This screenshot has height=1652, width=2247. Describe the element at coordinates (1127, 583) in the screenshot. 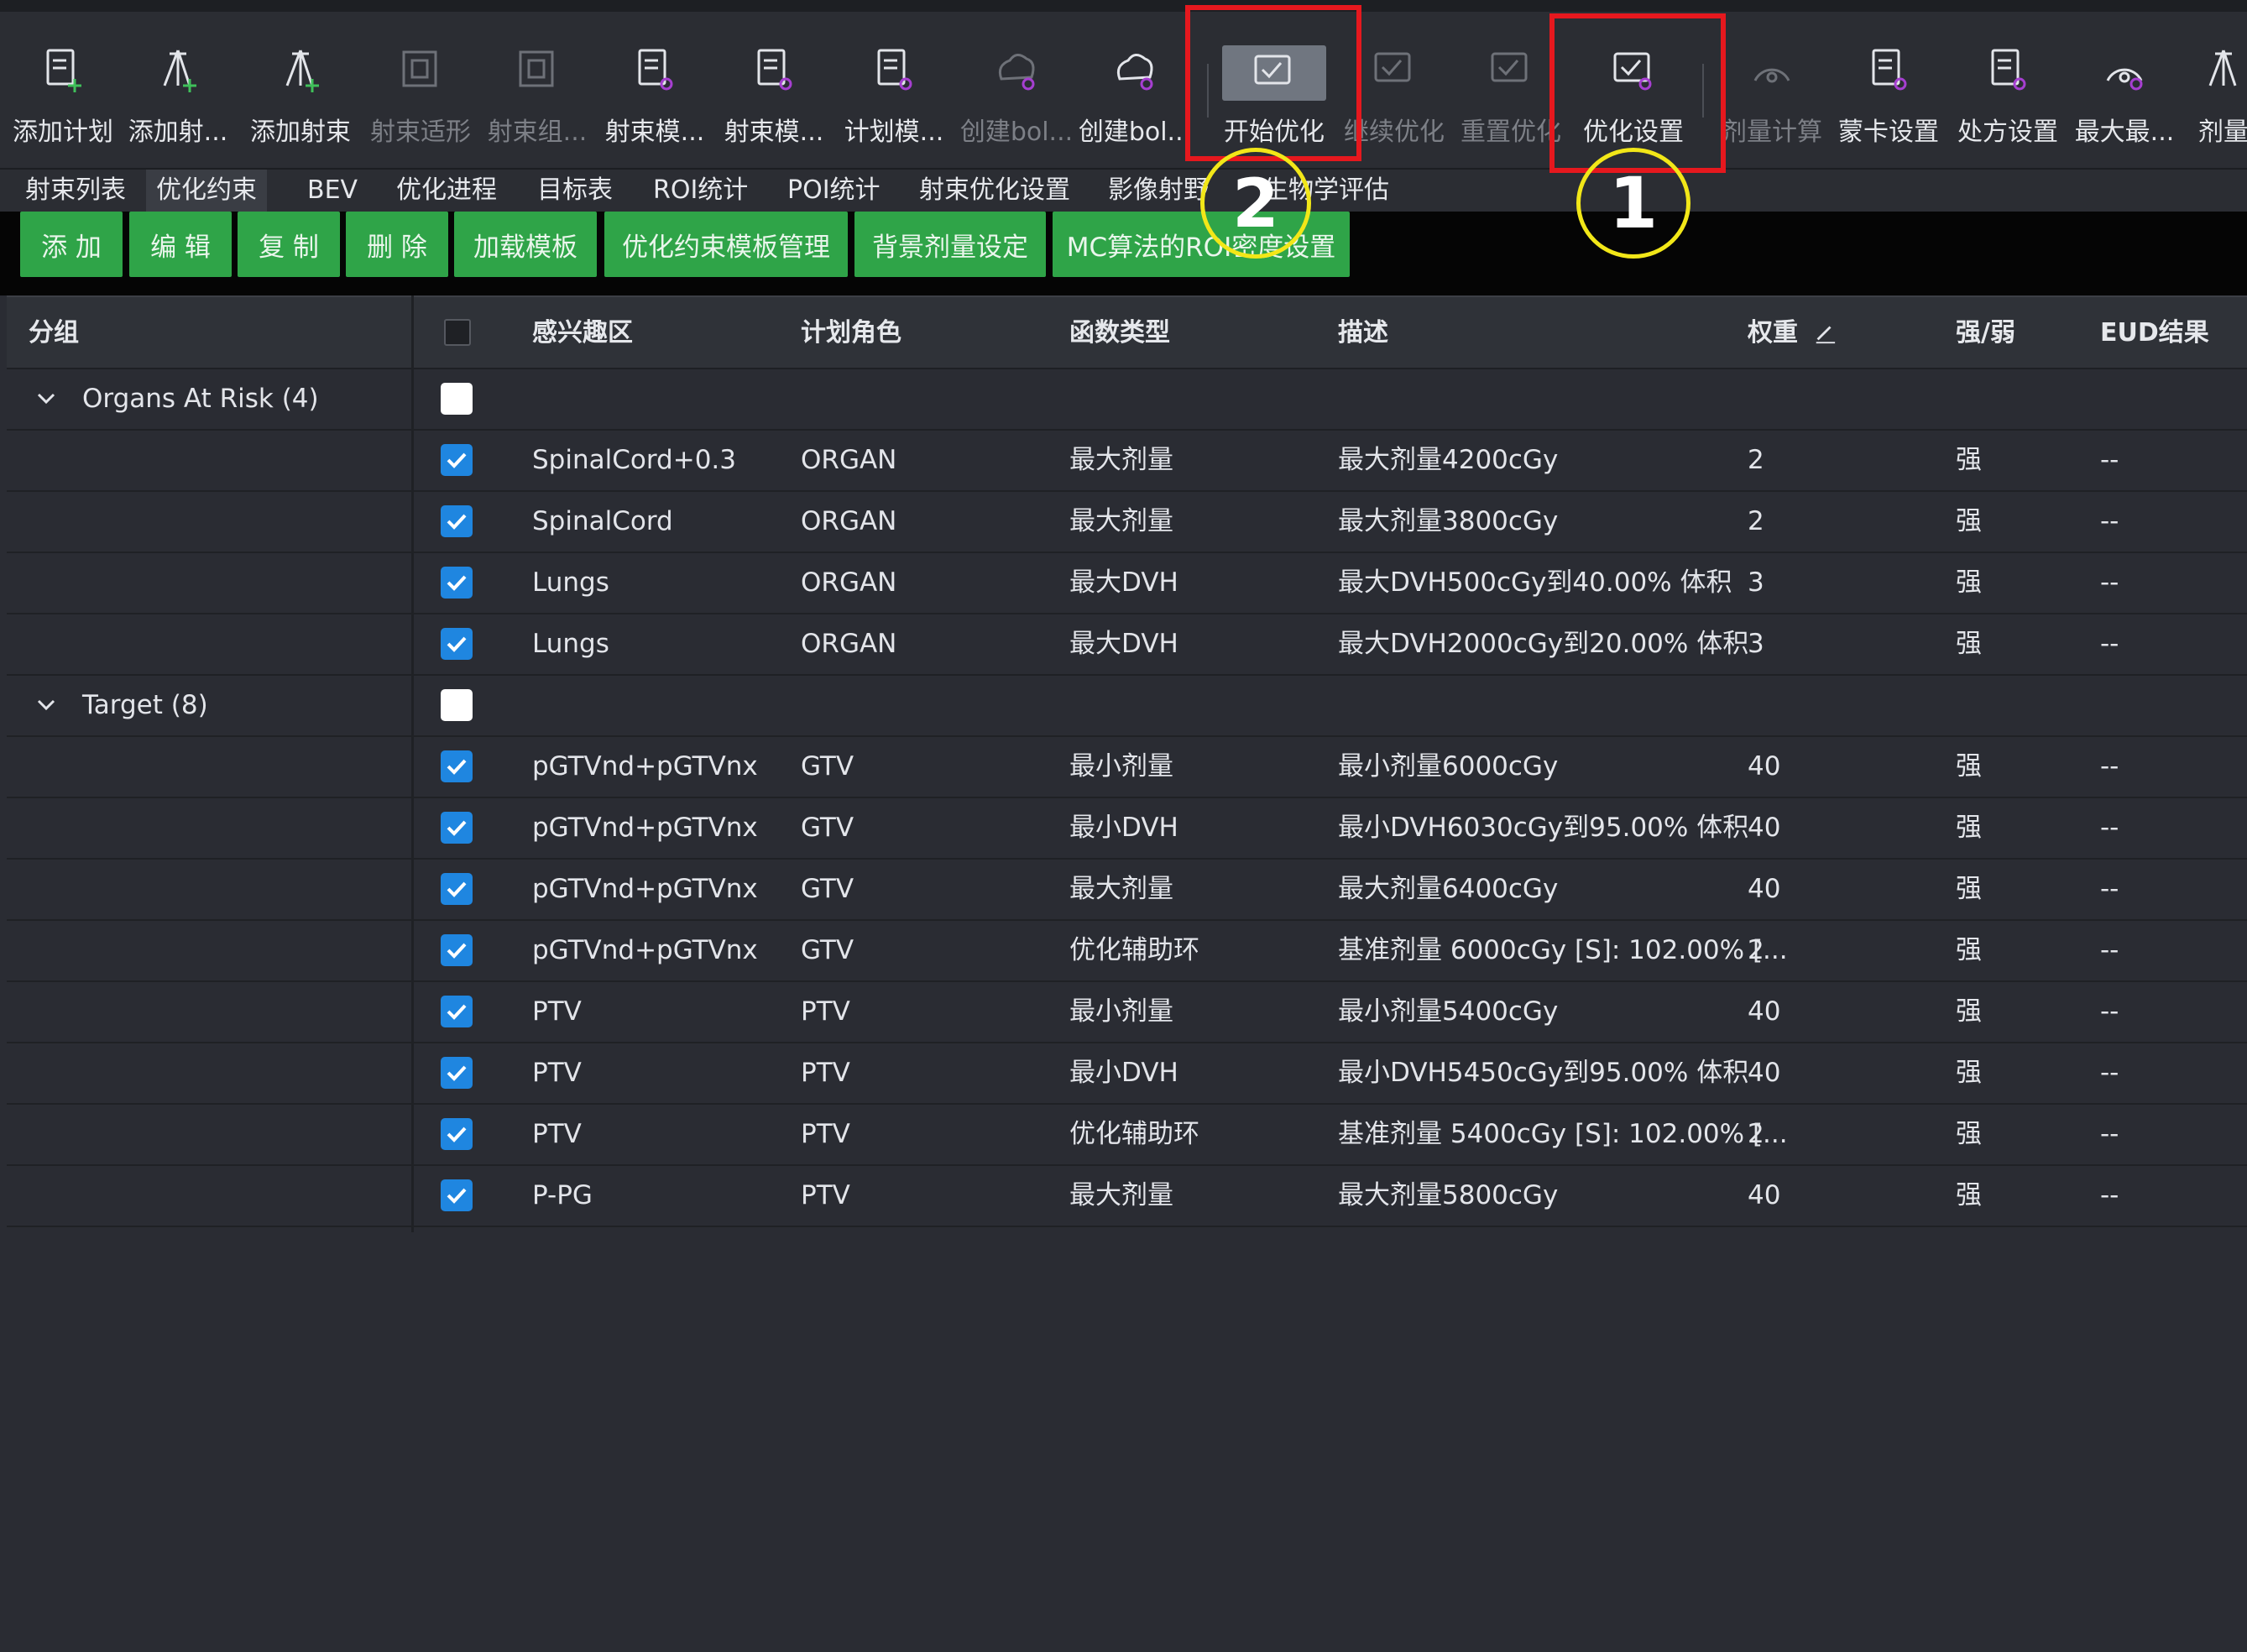

I see `table-row: Lungs ORGAN 最大DVH 最大DVH500cGy到40.00% 体积 3 强 --` at that location.